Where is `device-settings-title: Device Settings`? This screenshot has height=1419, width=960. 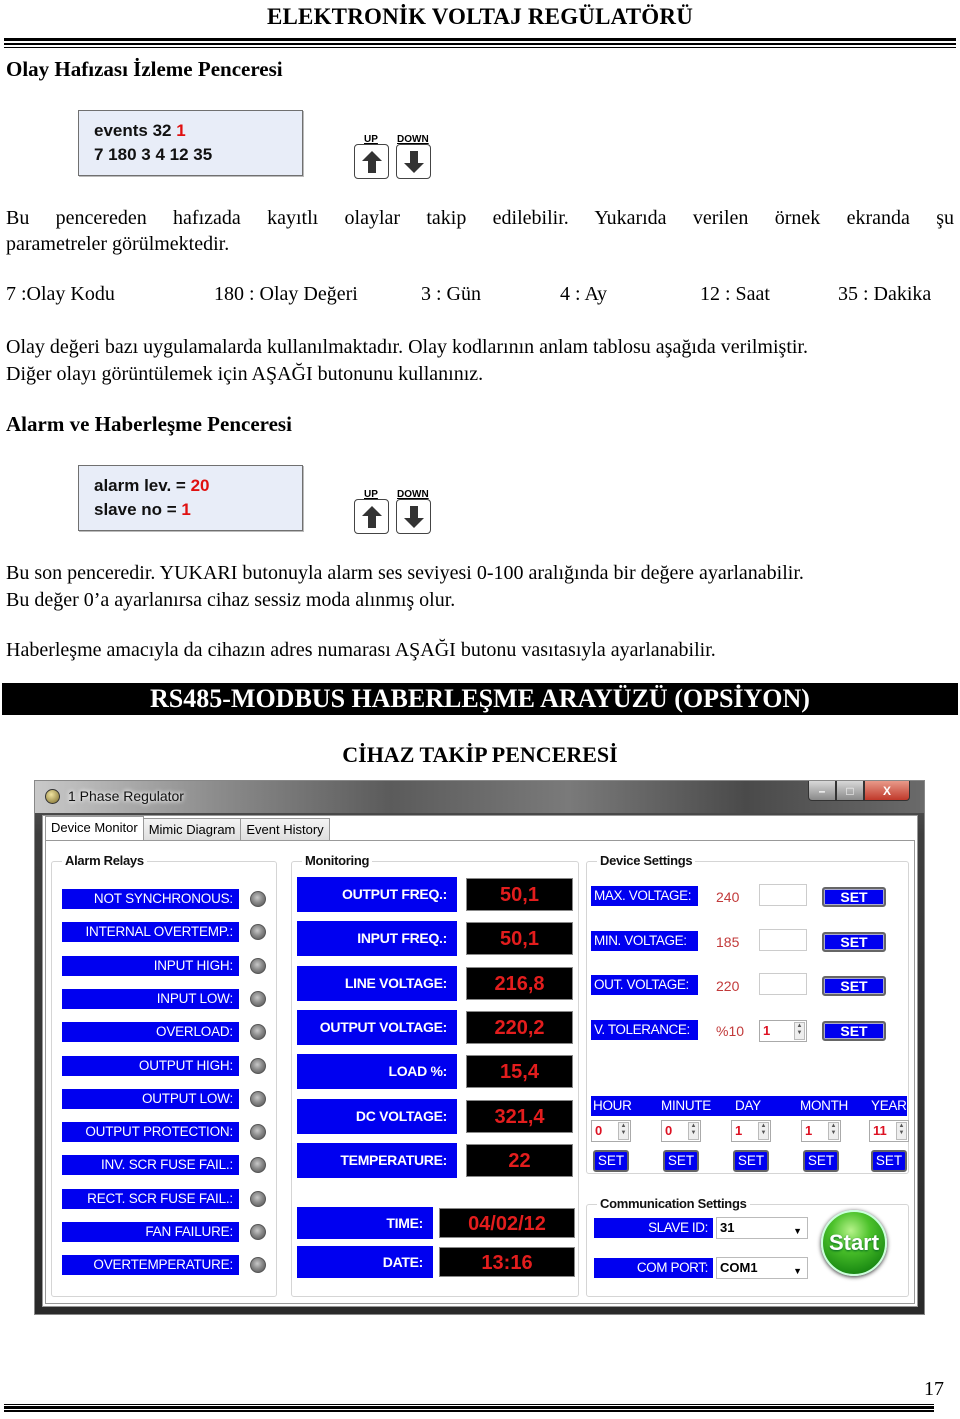 device-settings-title: Device Settings is located at coordinates (646, 860).